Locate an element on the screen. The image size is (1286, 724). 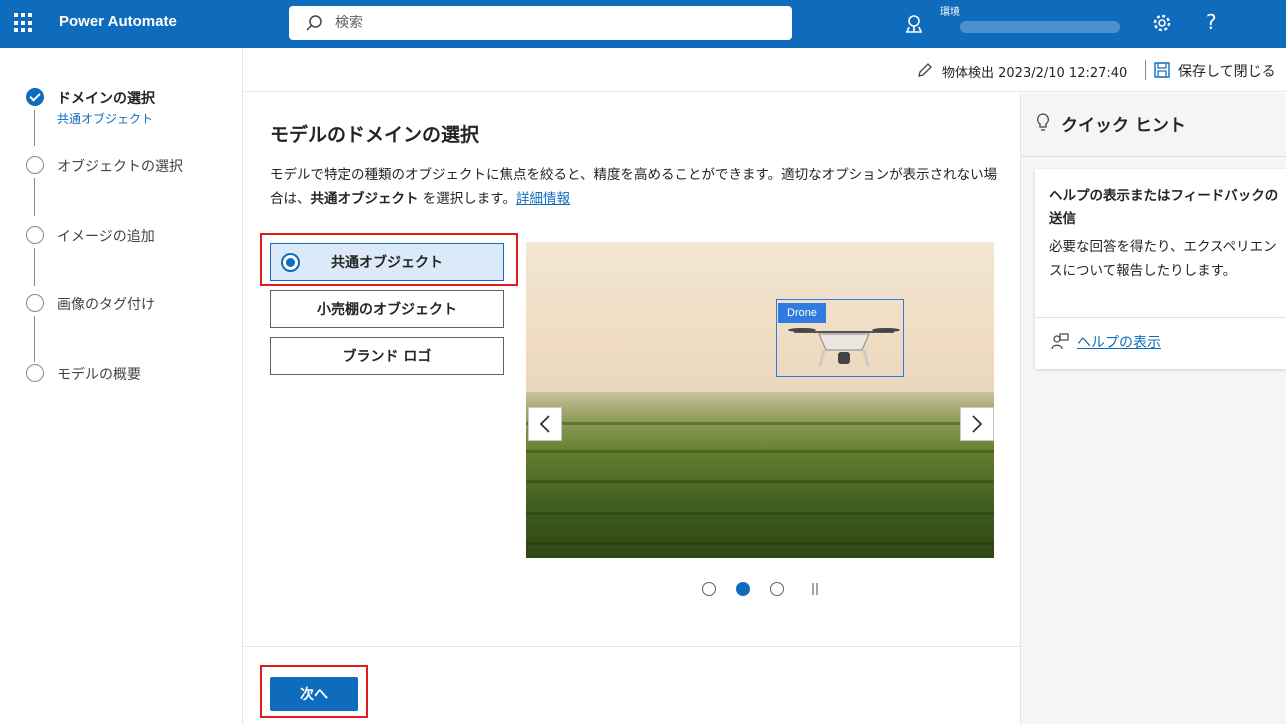
person-feedback-icon is located at coordinates (1060, 341).